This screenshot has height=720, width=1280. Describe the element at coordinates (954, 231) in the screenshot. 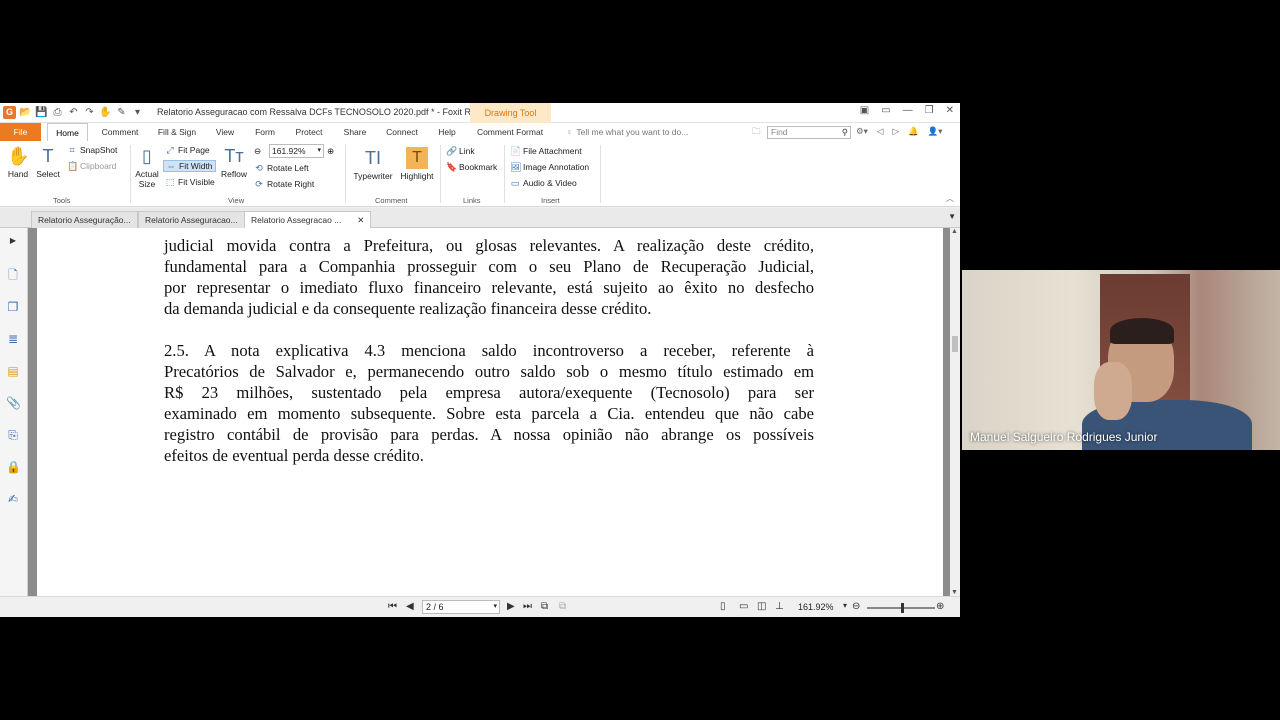

I see `scroll-up-icon: ▲` at that location.